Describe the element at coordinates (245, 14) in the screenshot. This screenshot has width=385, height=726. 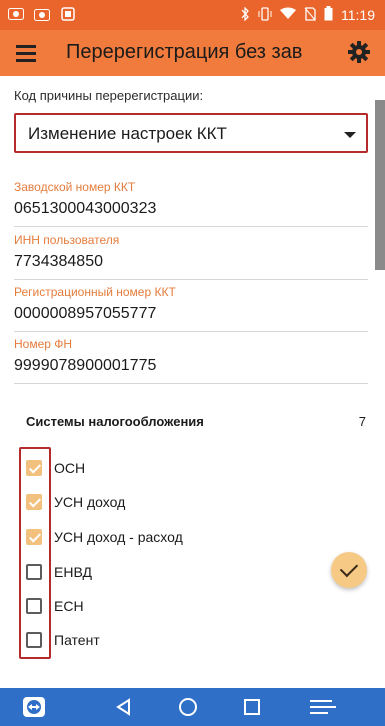
I see `bluetooth-icon` at that location.